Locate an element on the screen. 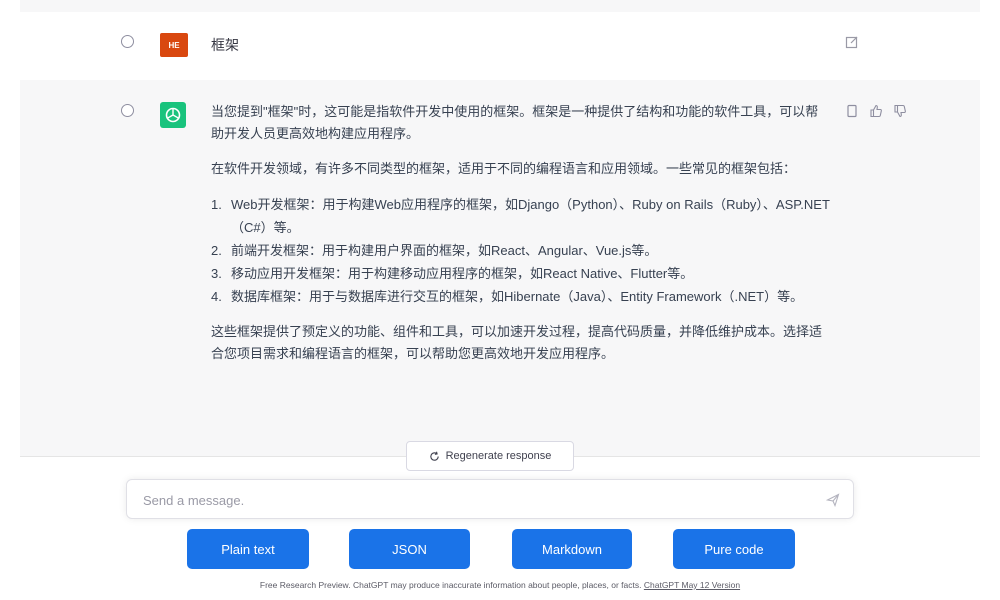 This screenshot has width=1000, height=600. thumbs-down-icon is located at coordinates (900, 111).